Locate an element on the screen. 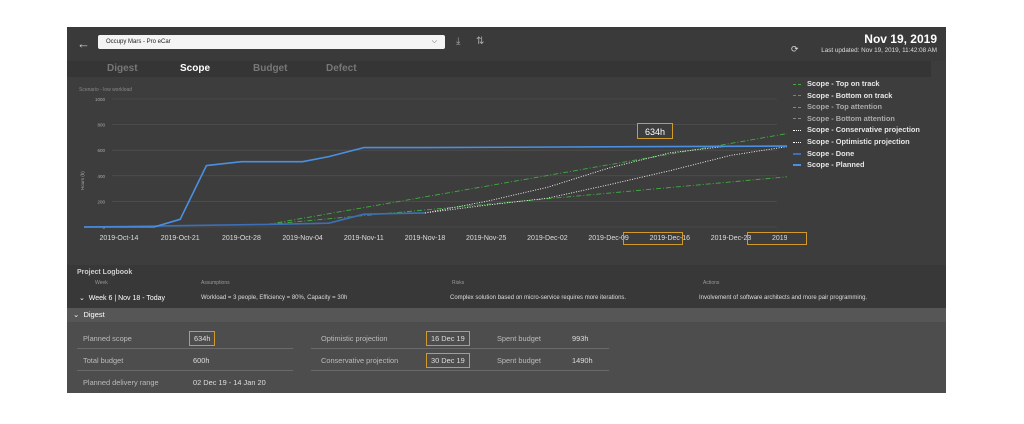 Image resolution: width=1024 pixels, height=424 pixels. highlight-dec16 is located at coordinates (653, 238).